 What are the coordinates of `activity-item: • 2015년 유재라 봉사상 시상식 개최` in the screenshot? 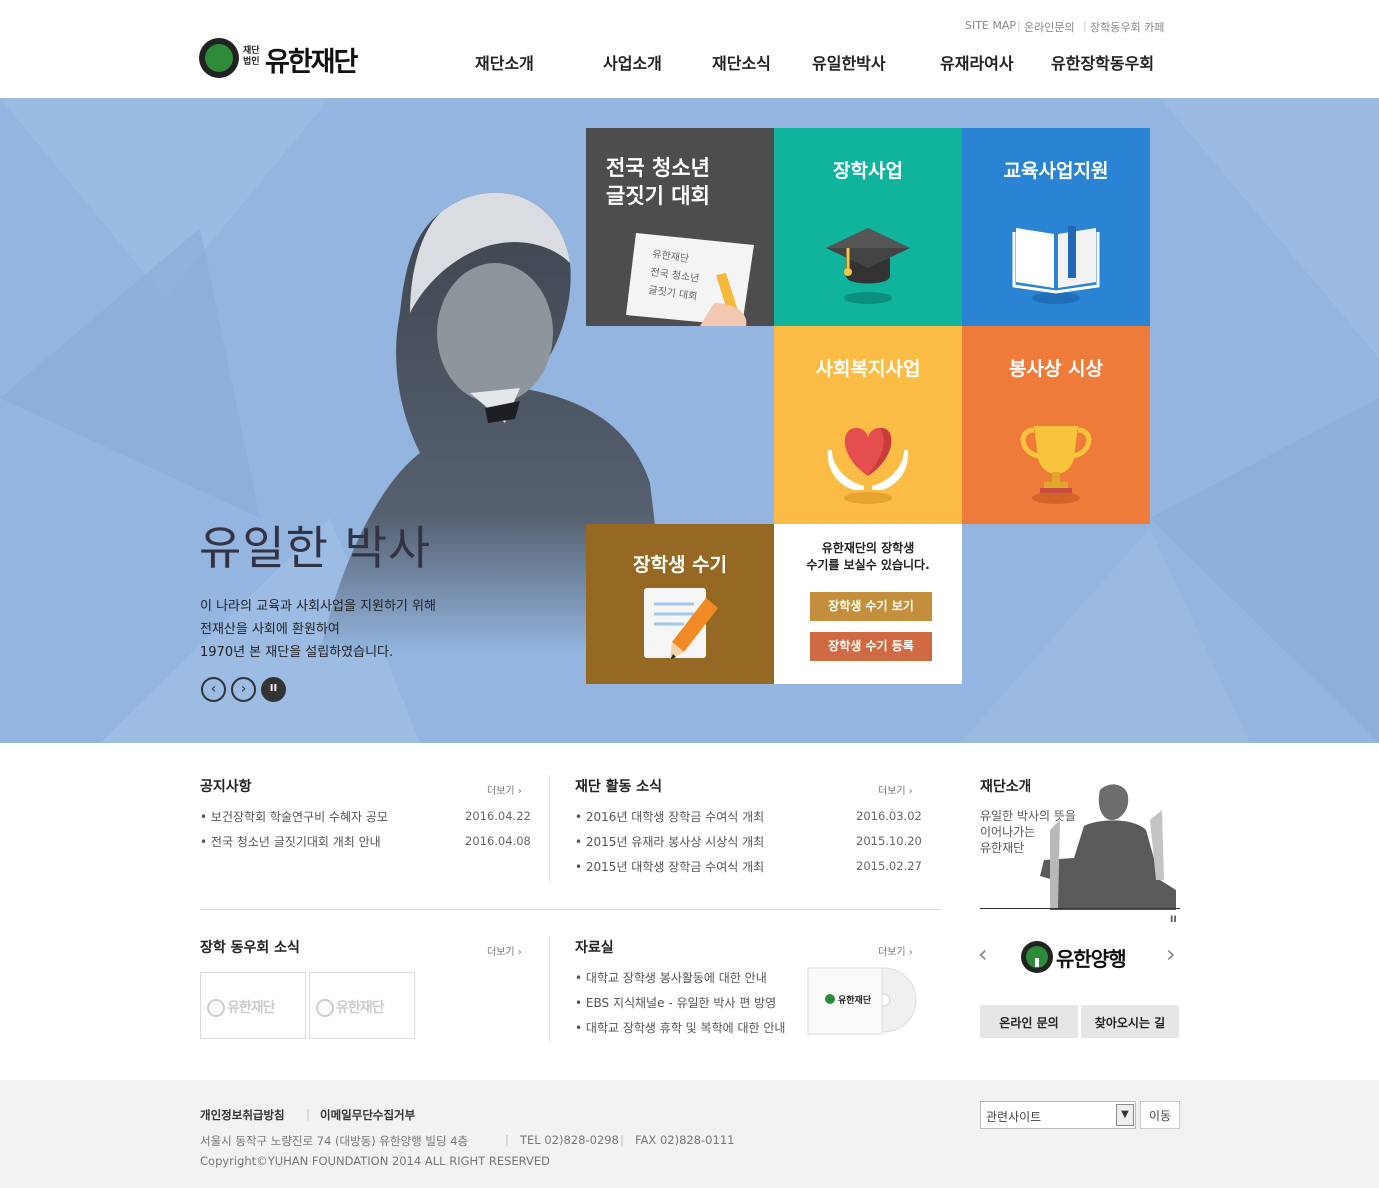 It's located at (669, 841).